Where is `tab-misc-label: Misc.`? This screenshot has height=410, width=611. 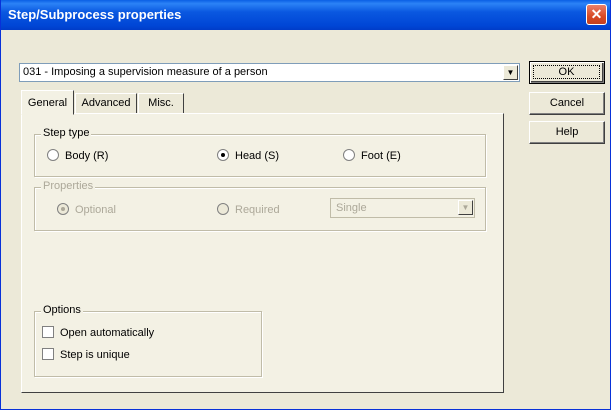 tab-misc-label: Misc. is located at coordinates (161, 103).